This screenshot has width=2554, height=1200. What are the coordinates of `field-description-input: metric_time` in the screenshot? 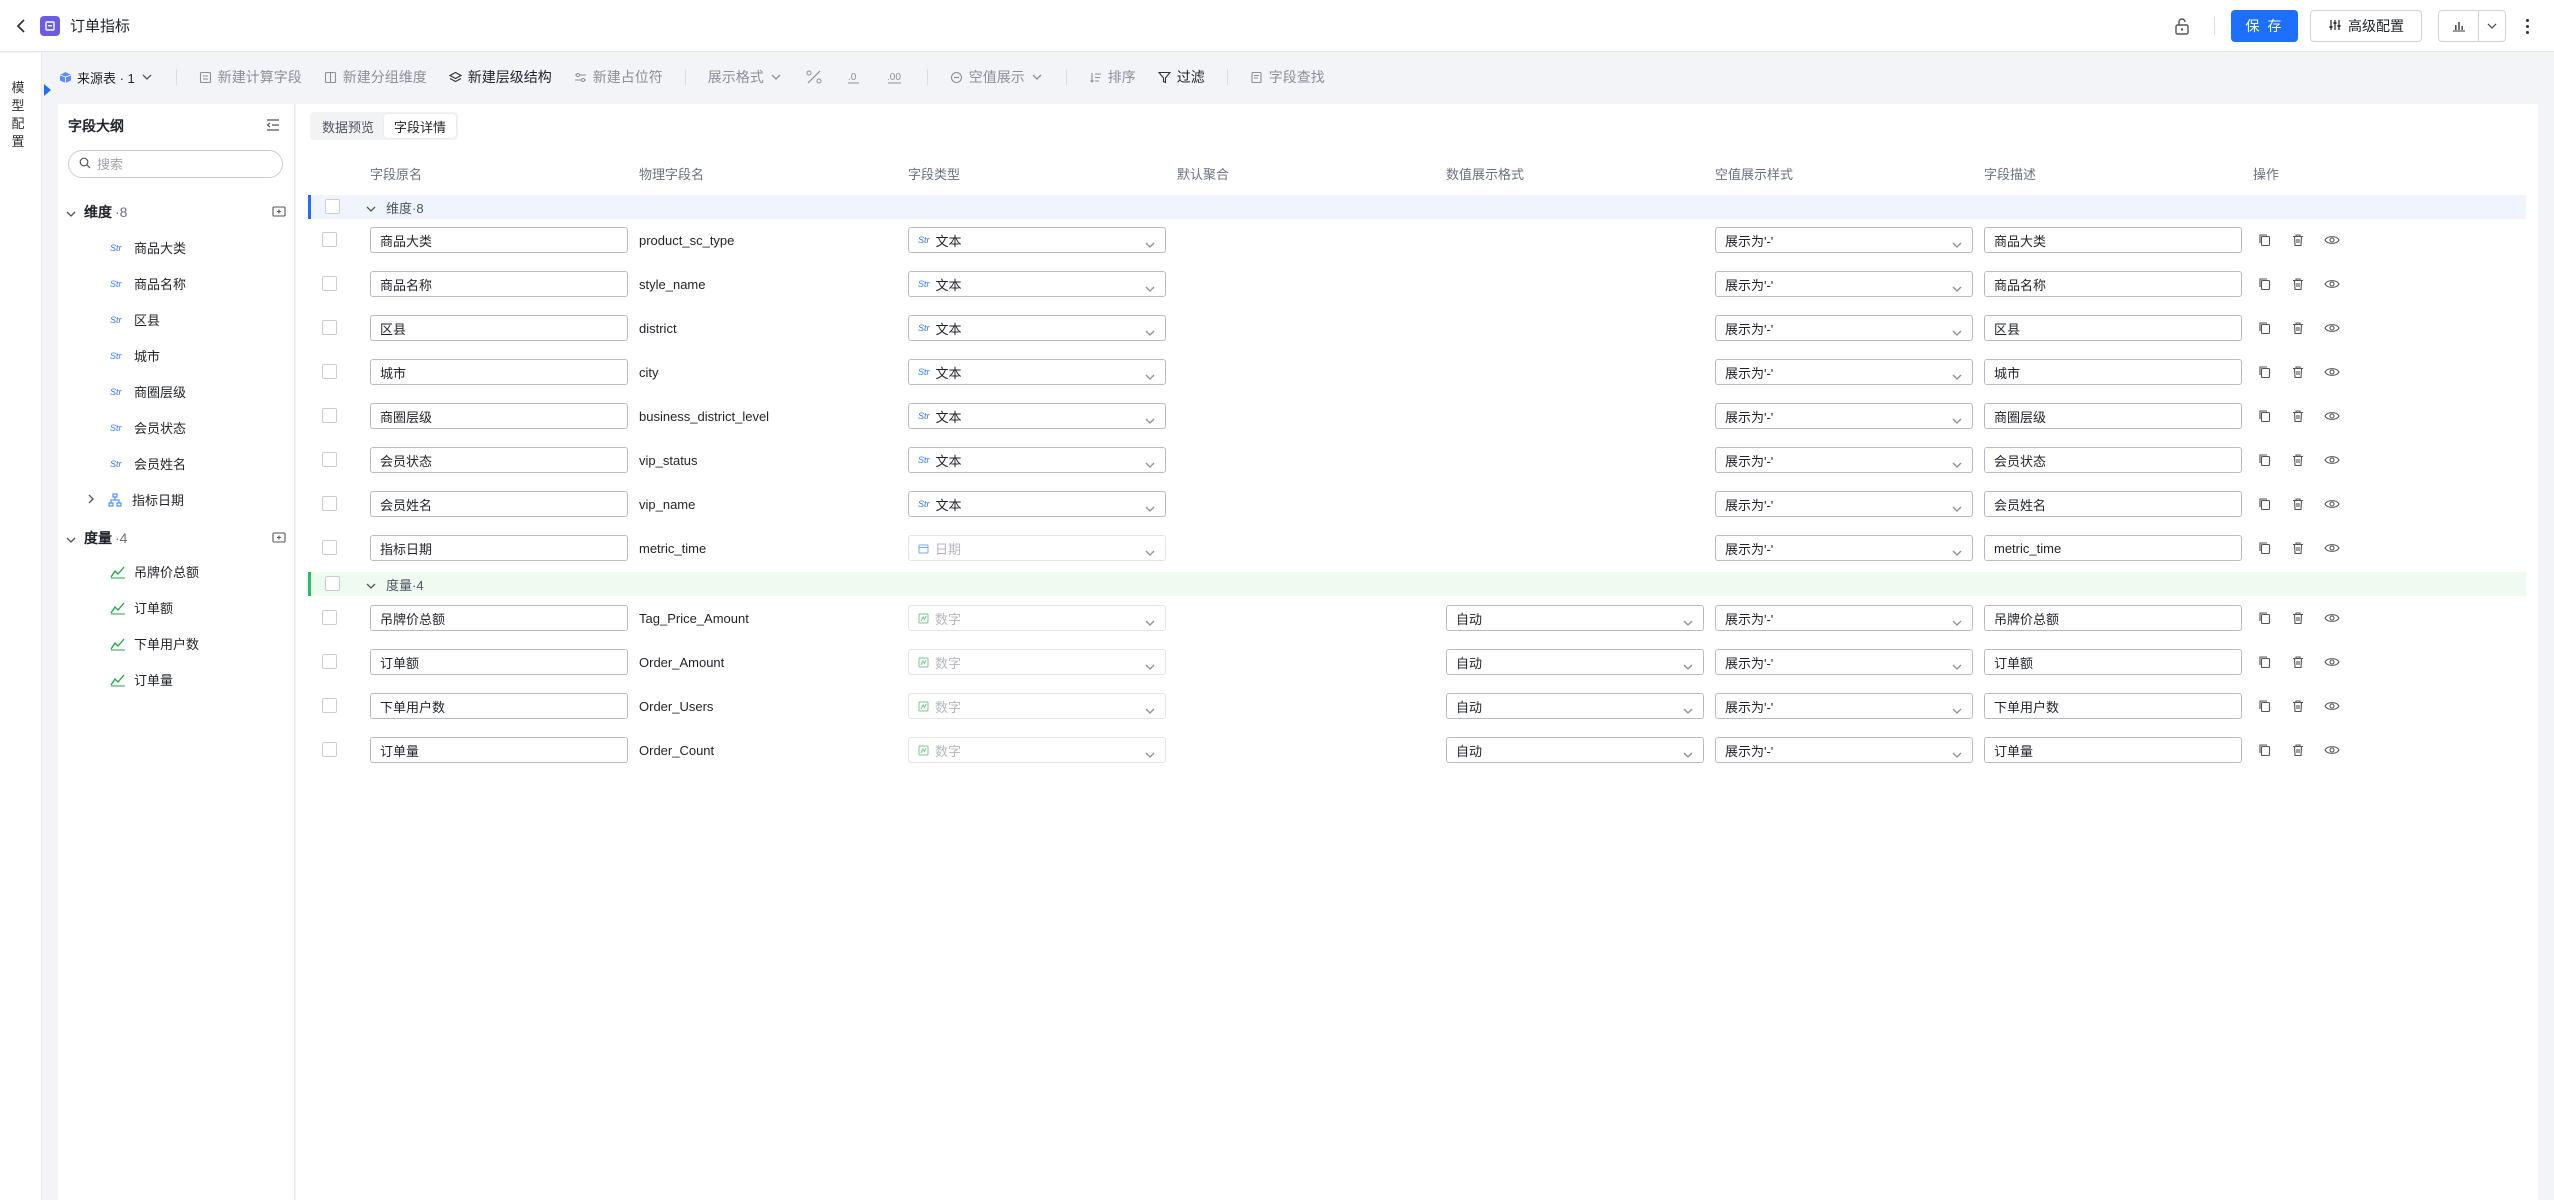 It's located at (2113, 548).